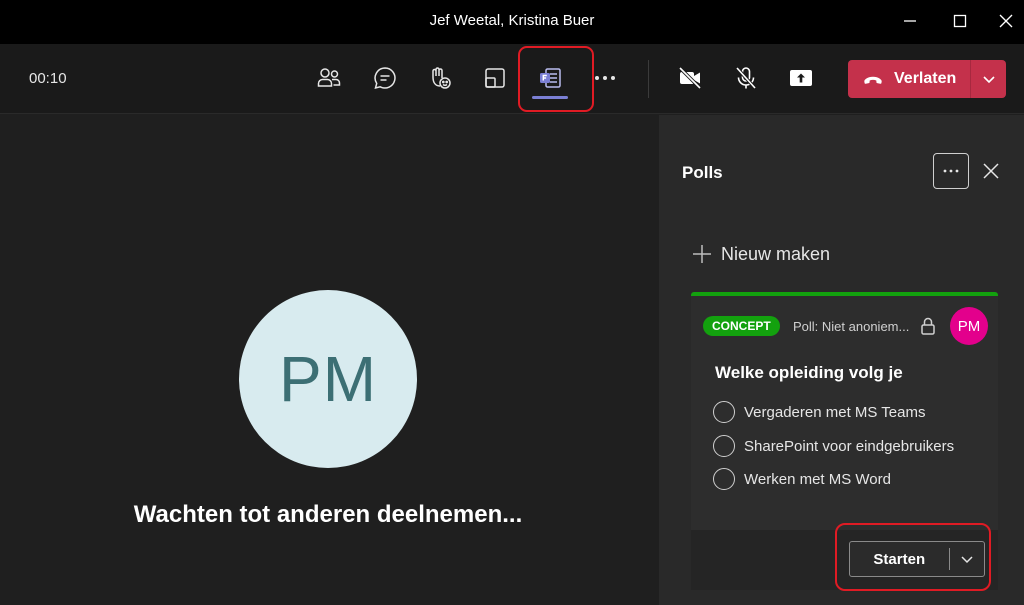  What do you see at coordinates (550, 97) in the screenshot?
I see `active-app-indicator` at bounding box center [550, 97].